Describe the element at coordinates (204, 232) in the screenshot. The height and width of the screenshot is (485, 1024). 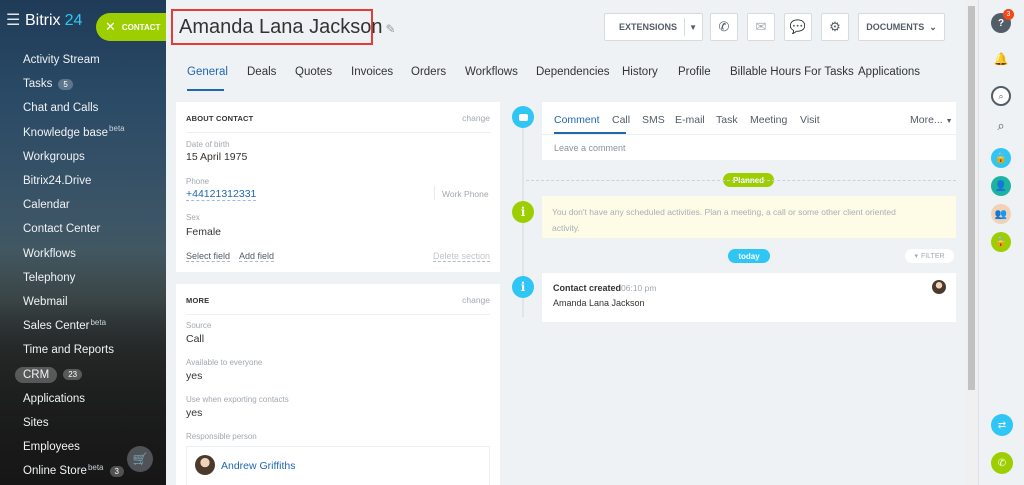
I see `sex-value: Female` at that location.